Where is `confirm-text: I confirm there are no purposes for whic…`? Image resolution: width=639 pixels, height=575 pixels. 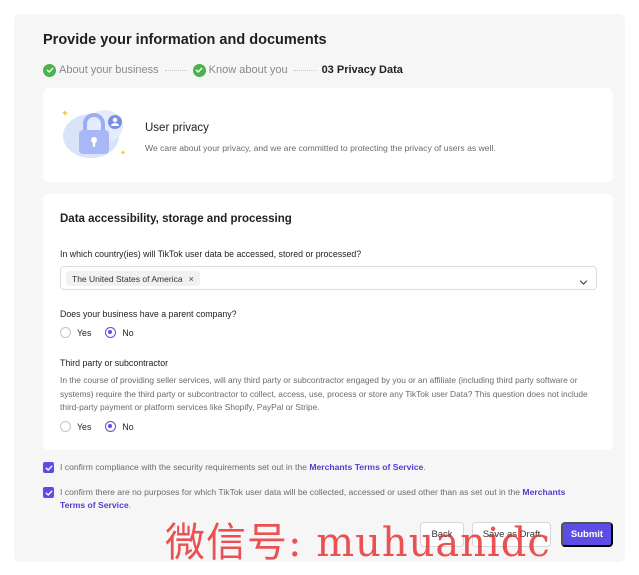
confirm-text: I confirm there are no purposes for whic… is located at coordinates (321, 499).